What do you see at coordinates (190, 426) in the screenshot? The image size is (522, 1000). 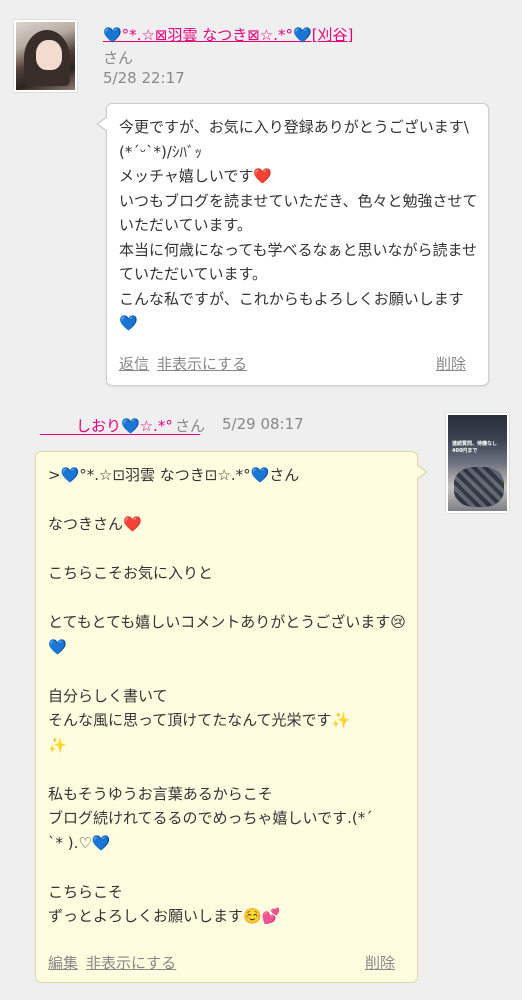 I see `replier-honorific: さん` at bounding box center [190, 426].